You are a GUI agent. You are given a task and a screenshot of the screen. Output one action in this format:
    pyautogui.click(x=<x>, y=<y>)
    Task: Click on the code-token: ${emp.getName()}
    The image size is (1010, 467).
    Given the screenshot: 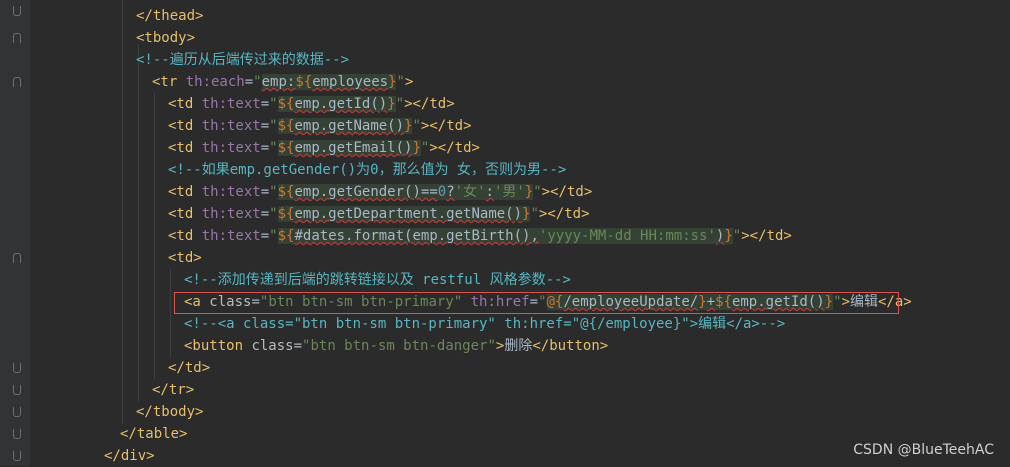 What is the action you would take?
    pyautogui.click(x=345, y=126)
    